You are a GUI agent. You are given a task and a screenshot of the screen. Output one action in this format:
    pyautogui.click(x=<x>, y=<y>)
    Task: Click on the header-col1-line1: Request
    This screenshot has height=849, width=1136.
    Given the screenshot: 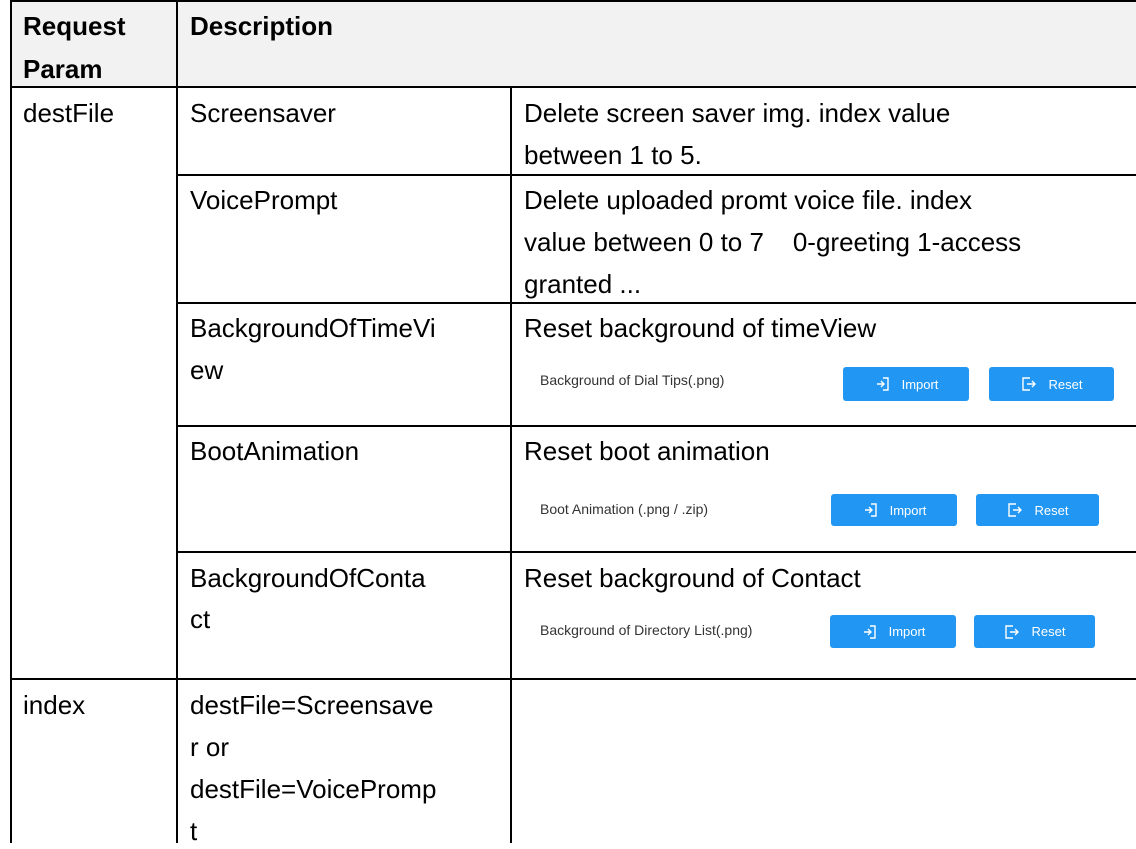 What is the action you would take?
    pyautogui.click(x=74, y=26)
    